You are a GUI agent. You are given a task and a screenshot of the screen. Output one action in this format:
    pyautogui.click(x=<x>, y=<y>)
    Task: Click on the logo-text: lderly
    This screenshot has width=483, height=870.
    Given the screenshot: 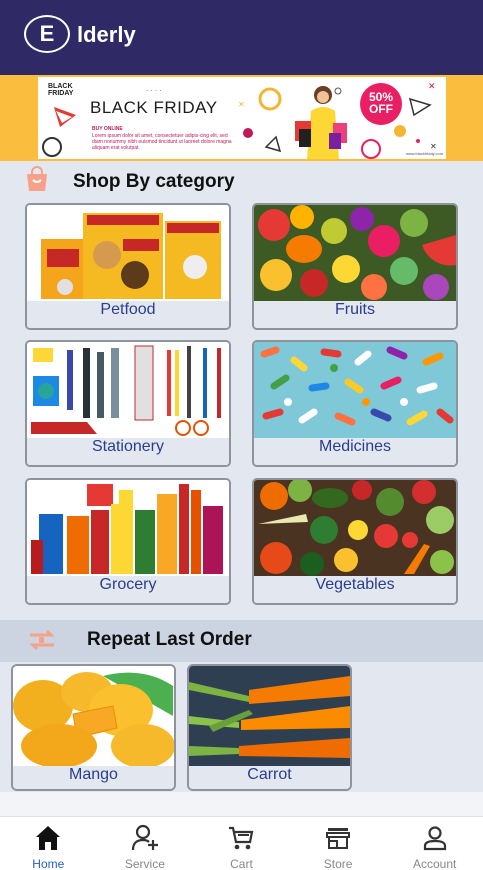 What is the action you would take?
    pyautogui.click(x=106, y=34)
    